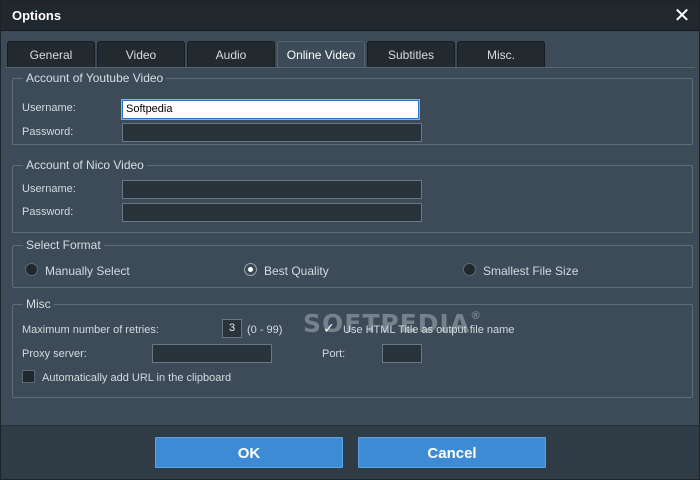 The width and height of the screenshot is (700, 480). Describe the element at coordinates (272, 132) in the screenshot. I see `youtube-password-field` at that location.